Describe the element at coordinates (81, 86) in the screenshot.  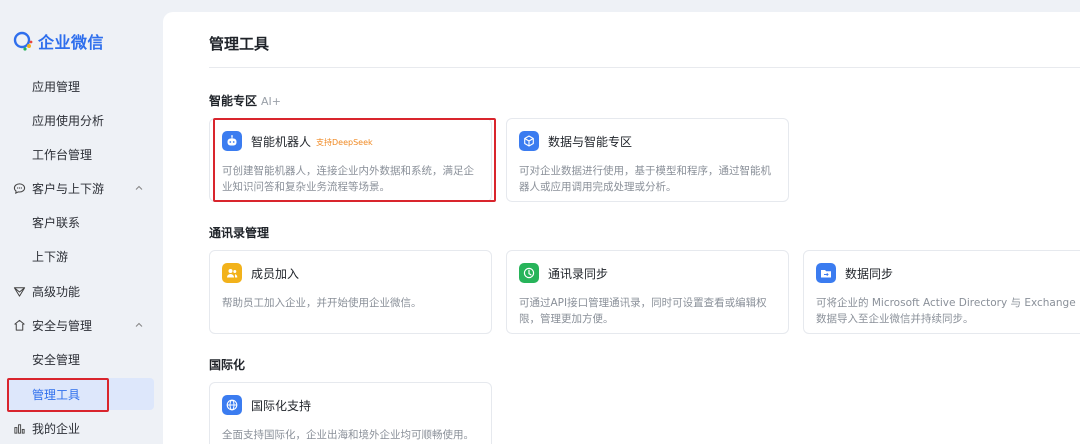
I see `sidebar-item-app-management: 应用管理` at that location.